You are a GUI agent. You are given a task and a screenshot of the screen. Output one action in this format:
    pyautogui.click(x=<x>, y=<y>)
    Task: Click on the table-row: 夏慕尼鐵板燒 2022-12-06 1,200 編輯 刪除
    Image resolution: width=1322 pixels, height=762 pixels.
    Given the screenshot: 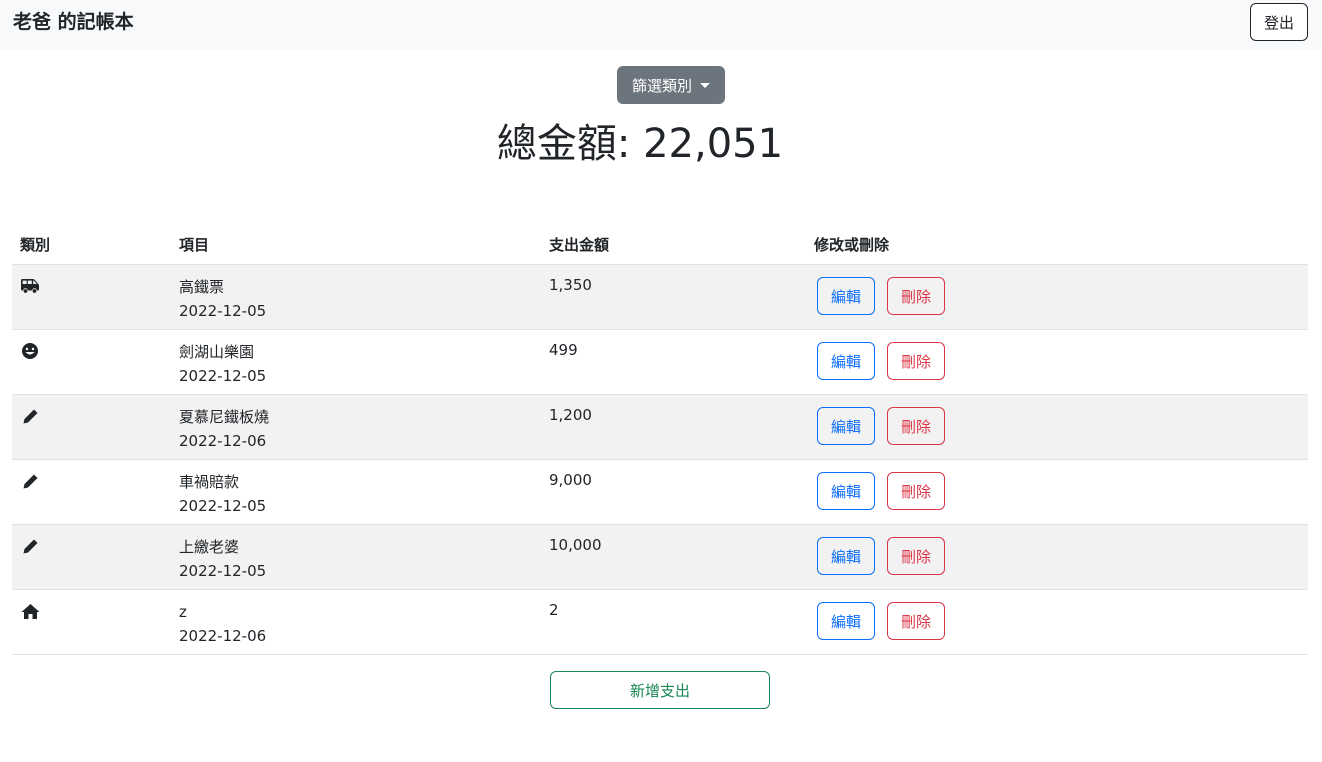 What is the action you would take?
    pyautogui.click(x=660, y=427)
    